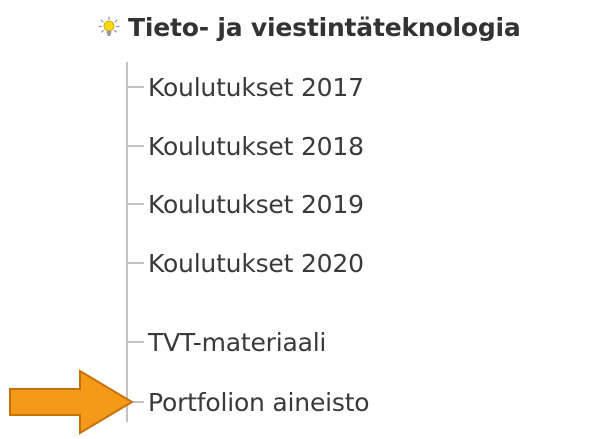  Describe the element at coordinates (256, 204) in the screenshot. I see `nav-item-label: Koulutukset 2019` at that location.